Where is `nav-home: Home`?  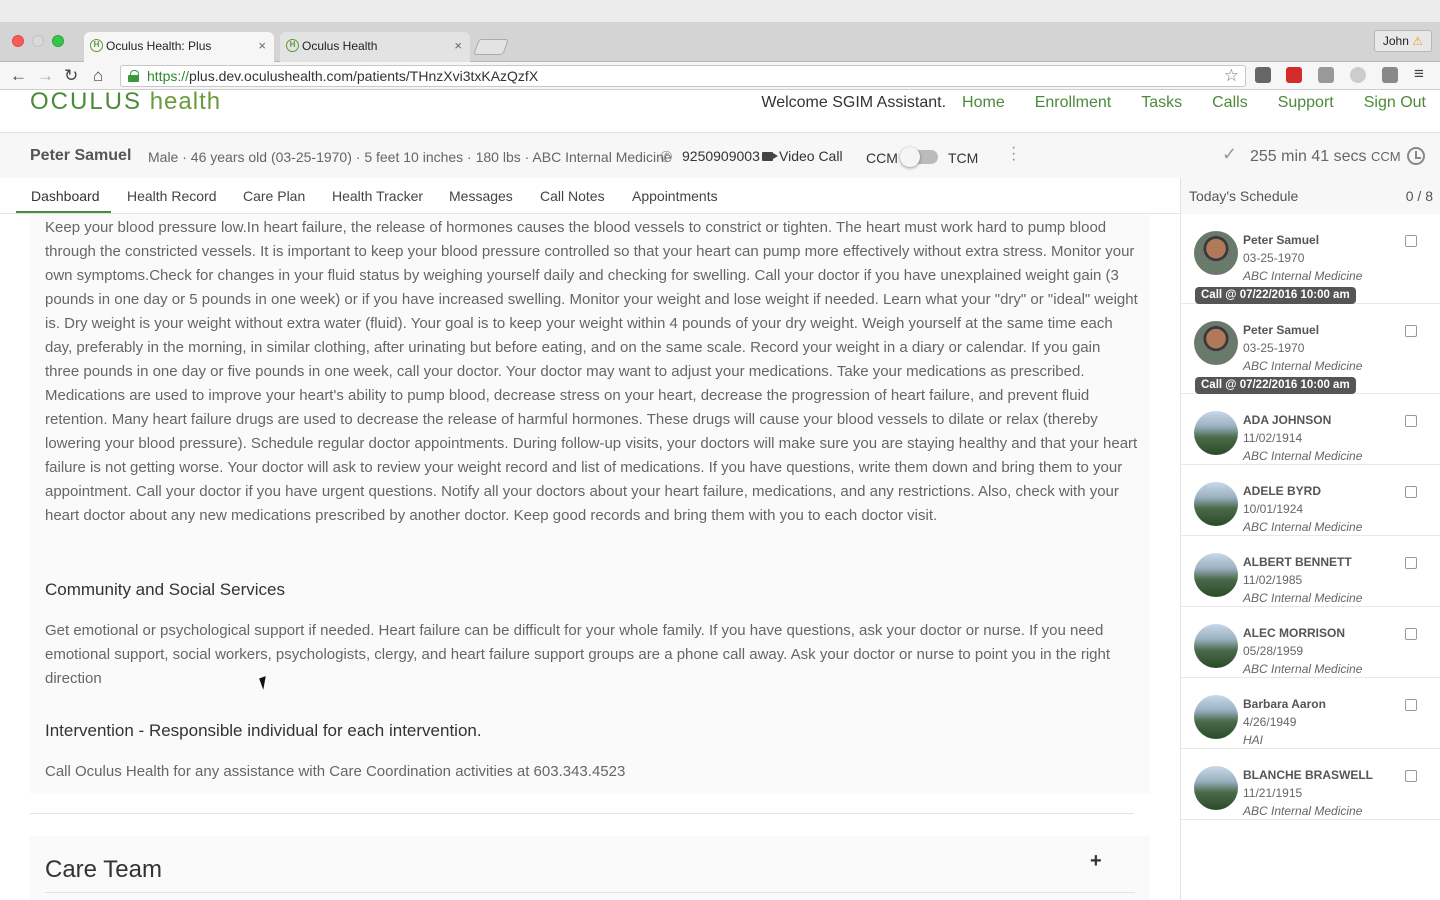 nav-home: Home is located at coordinates (983, 103).